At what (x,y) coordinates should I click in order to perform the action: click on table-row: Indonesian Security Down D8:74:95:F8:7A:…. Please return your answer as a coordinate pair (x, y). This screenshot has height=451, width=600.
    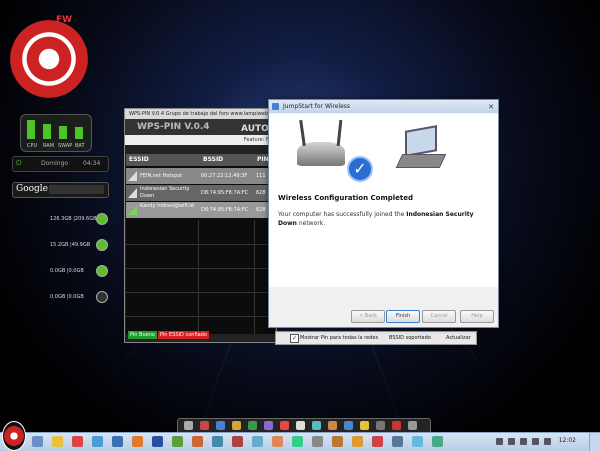
    Looking at the image, I should click on (200, 193).